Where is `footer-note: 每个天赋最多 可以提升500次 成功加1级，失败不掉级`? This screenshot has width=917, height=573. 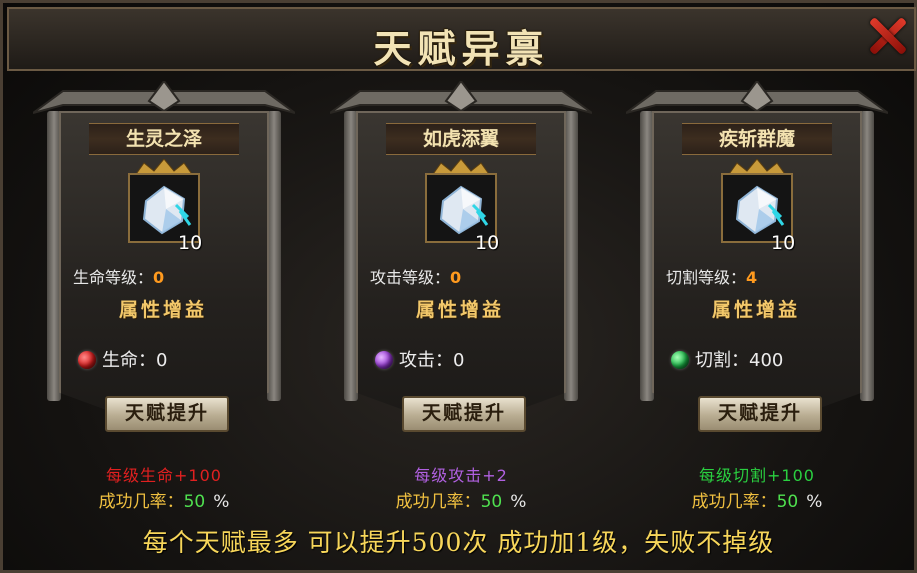
footer-note: 每个天赋最多 可以提升500次 成功加1级，失败不掉级 is located at coordinates (458, 542).